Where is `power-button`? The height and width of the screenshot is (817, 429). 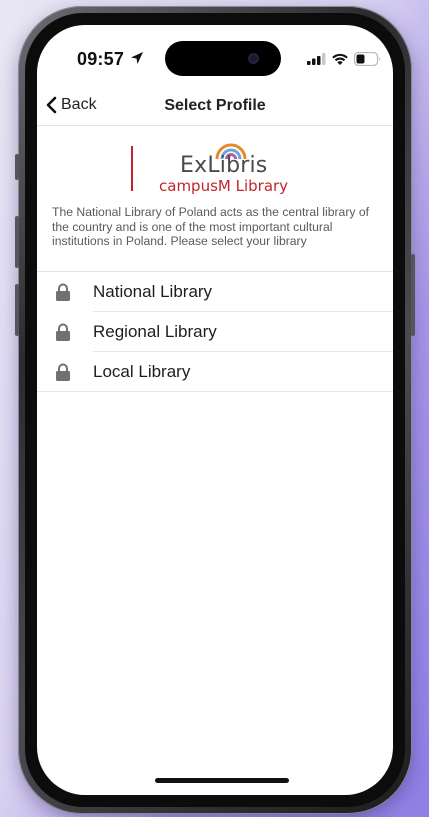 power-button is located at coordinates (413, 295).